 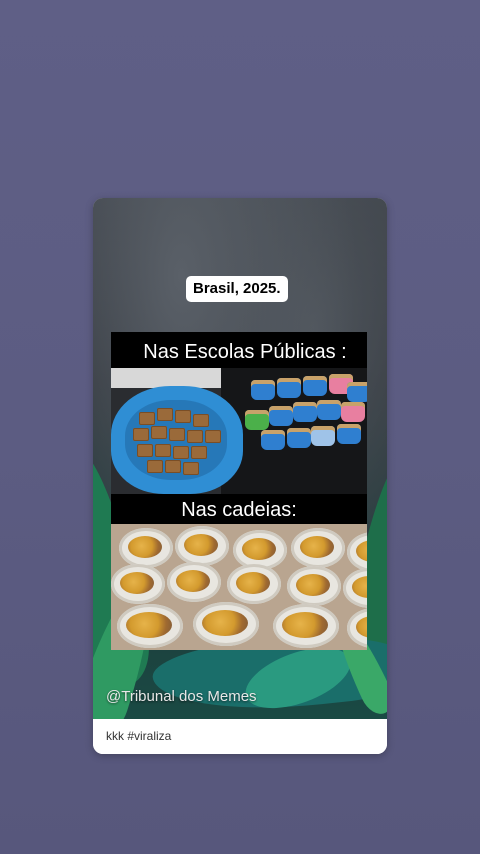 I want to click on post-description: kkk #viraliza, so click(x=240, y=736).